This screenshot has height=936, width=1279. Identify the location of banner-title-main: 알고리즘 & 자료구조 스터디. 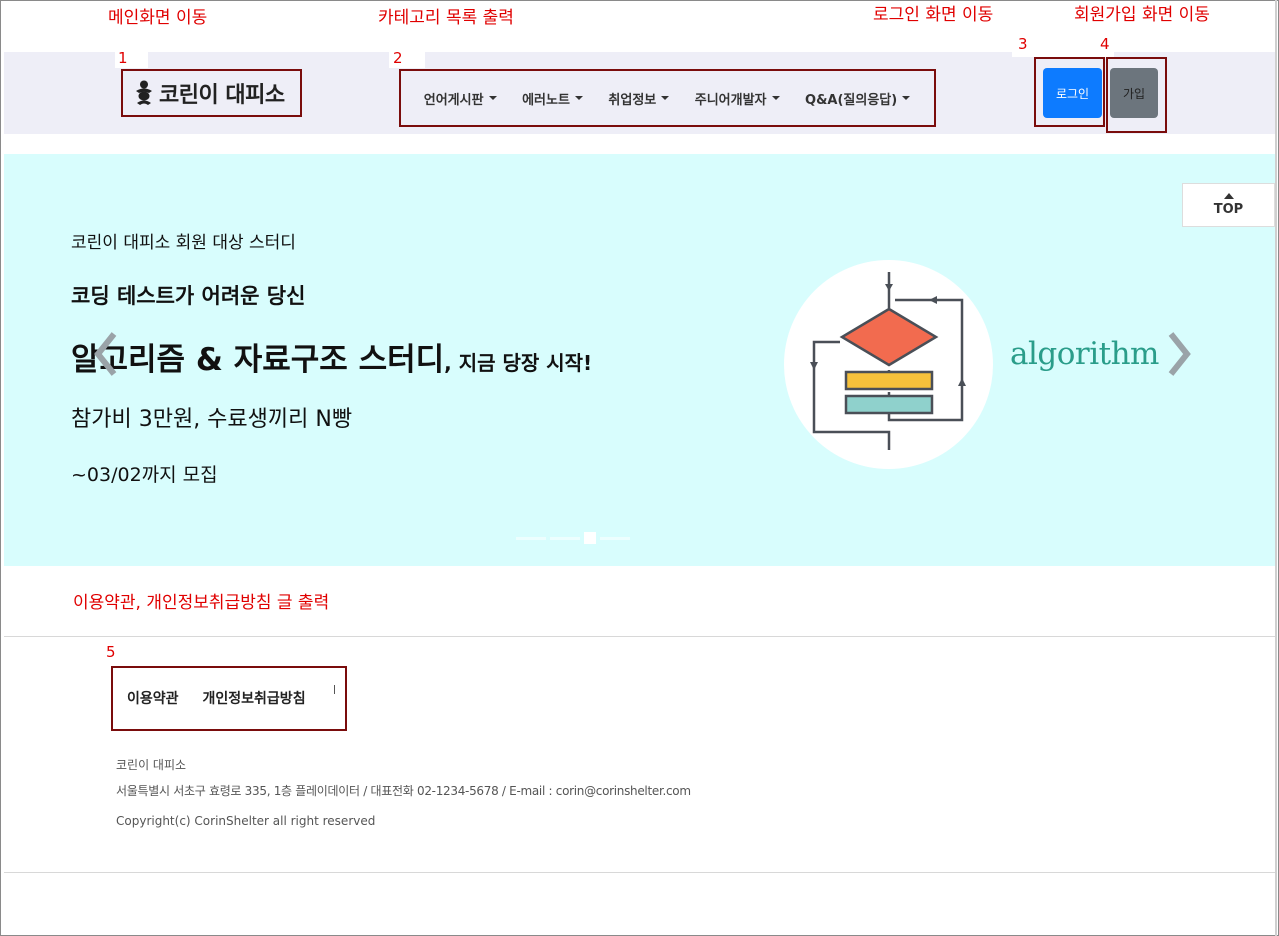
(258, 360).